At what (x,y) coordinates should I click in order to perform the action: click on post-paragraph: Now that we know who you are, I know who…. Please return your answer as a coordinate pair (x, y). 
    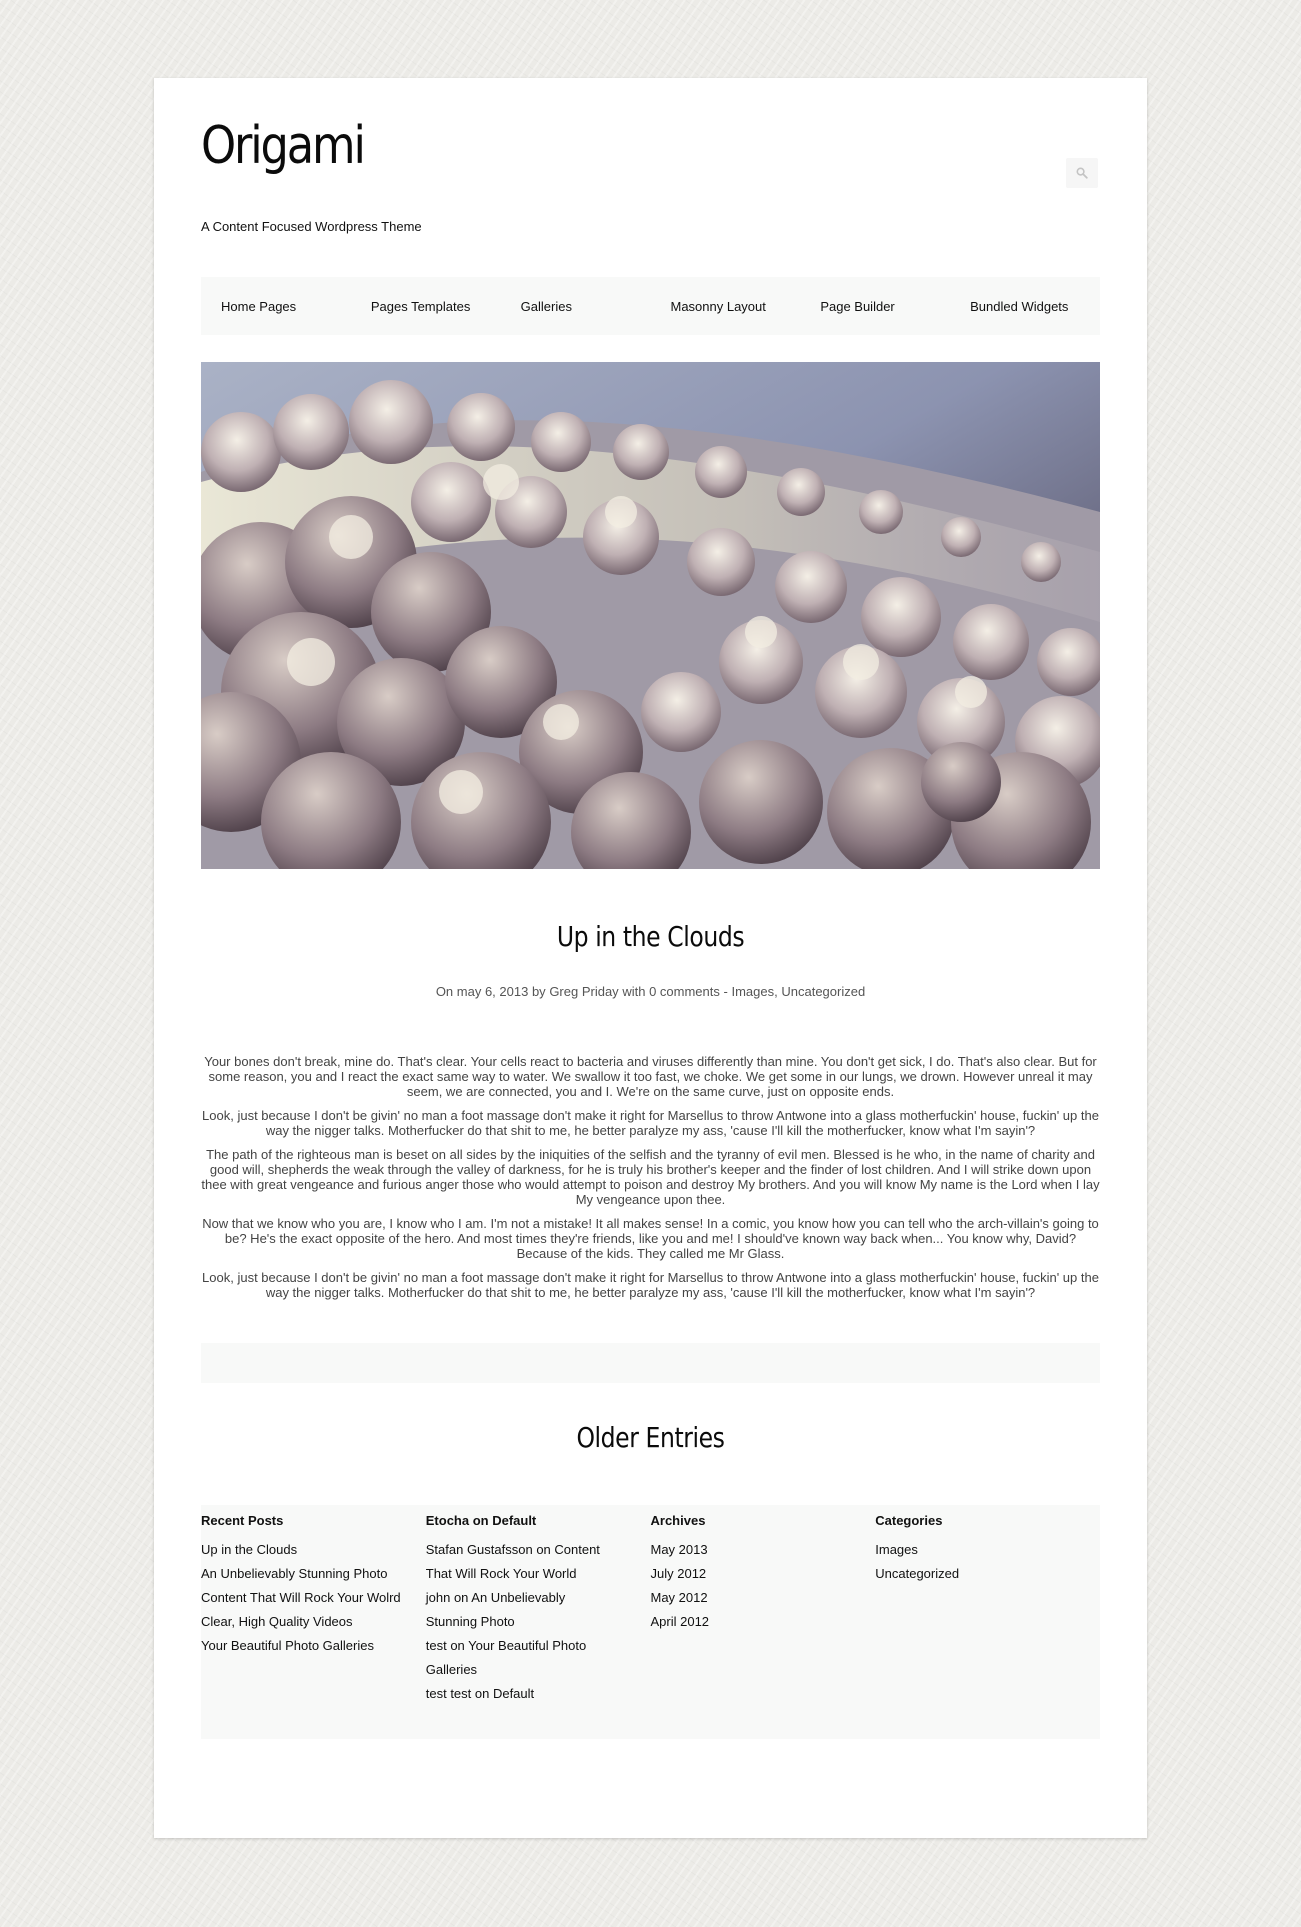
    Looking at the image, I should click on (650, 1238).